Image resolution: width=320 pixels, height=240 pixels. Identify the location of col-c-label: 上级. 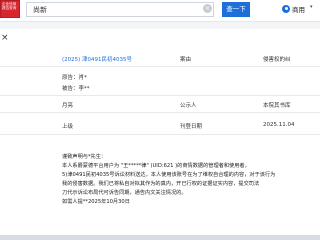
(68, 127).